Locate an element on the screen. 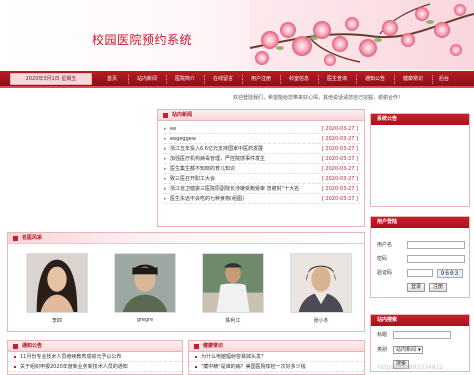 This screenshot has width=474, height=375. list-item: 11月份专业技术人员继续教育成绩元予以公布 is located at coordinates (95, 357).